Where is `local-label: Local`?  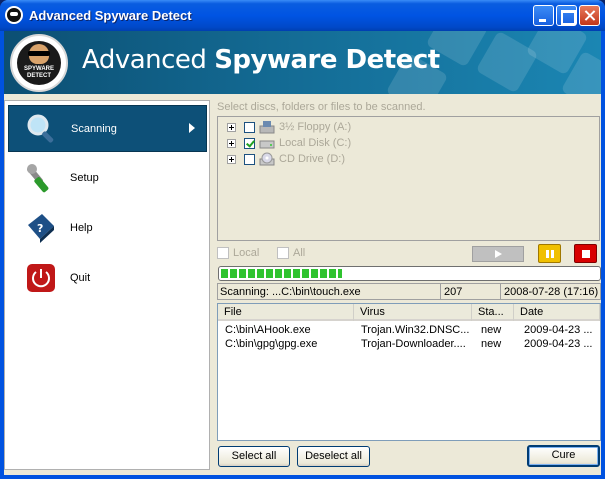
local-label: Local is located at coordinates (246, 253).